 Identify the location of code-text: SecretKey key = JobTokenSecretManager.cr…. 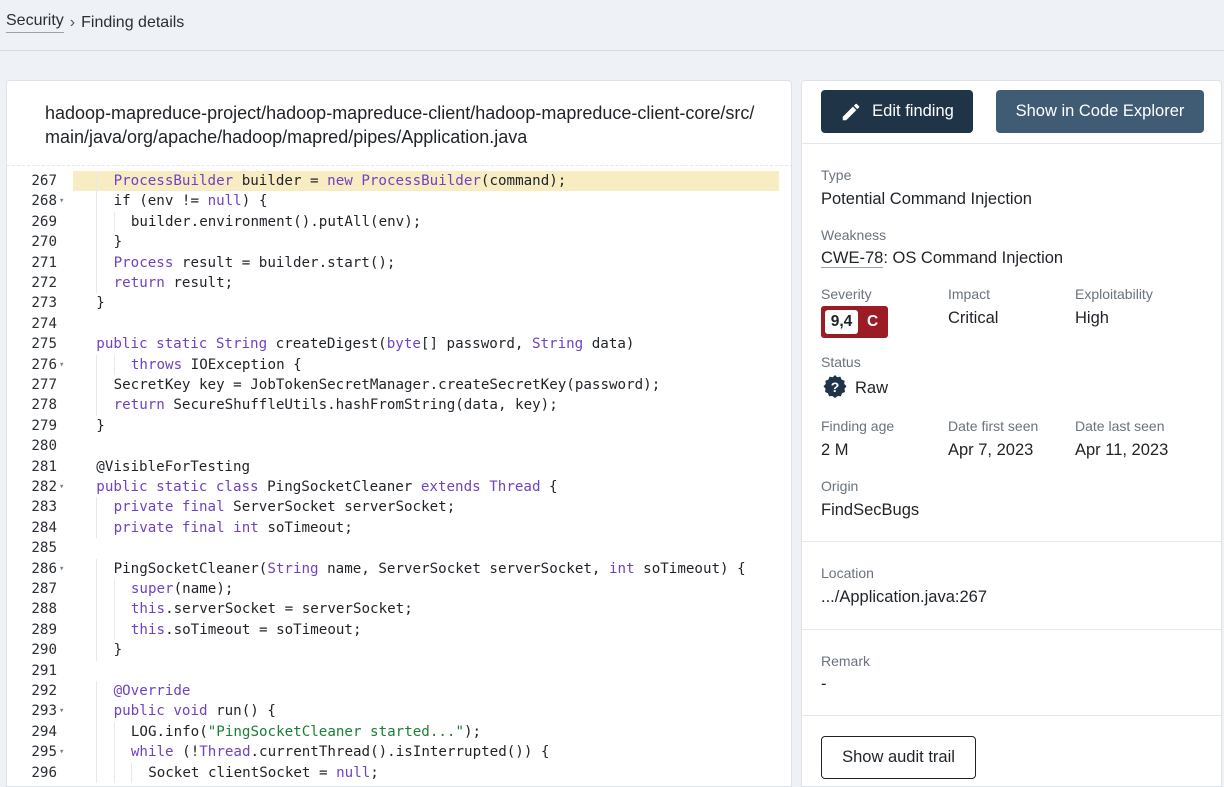
(426, 385).